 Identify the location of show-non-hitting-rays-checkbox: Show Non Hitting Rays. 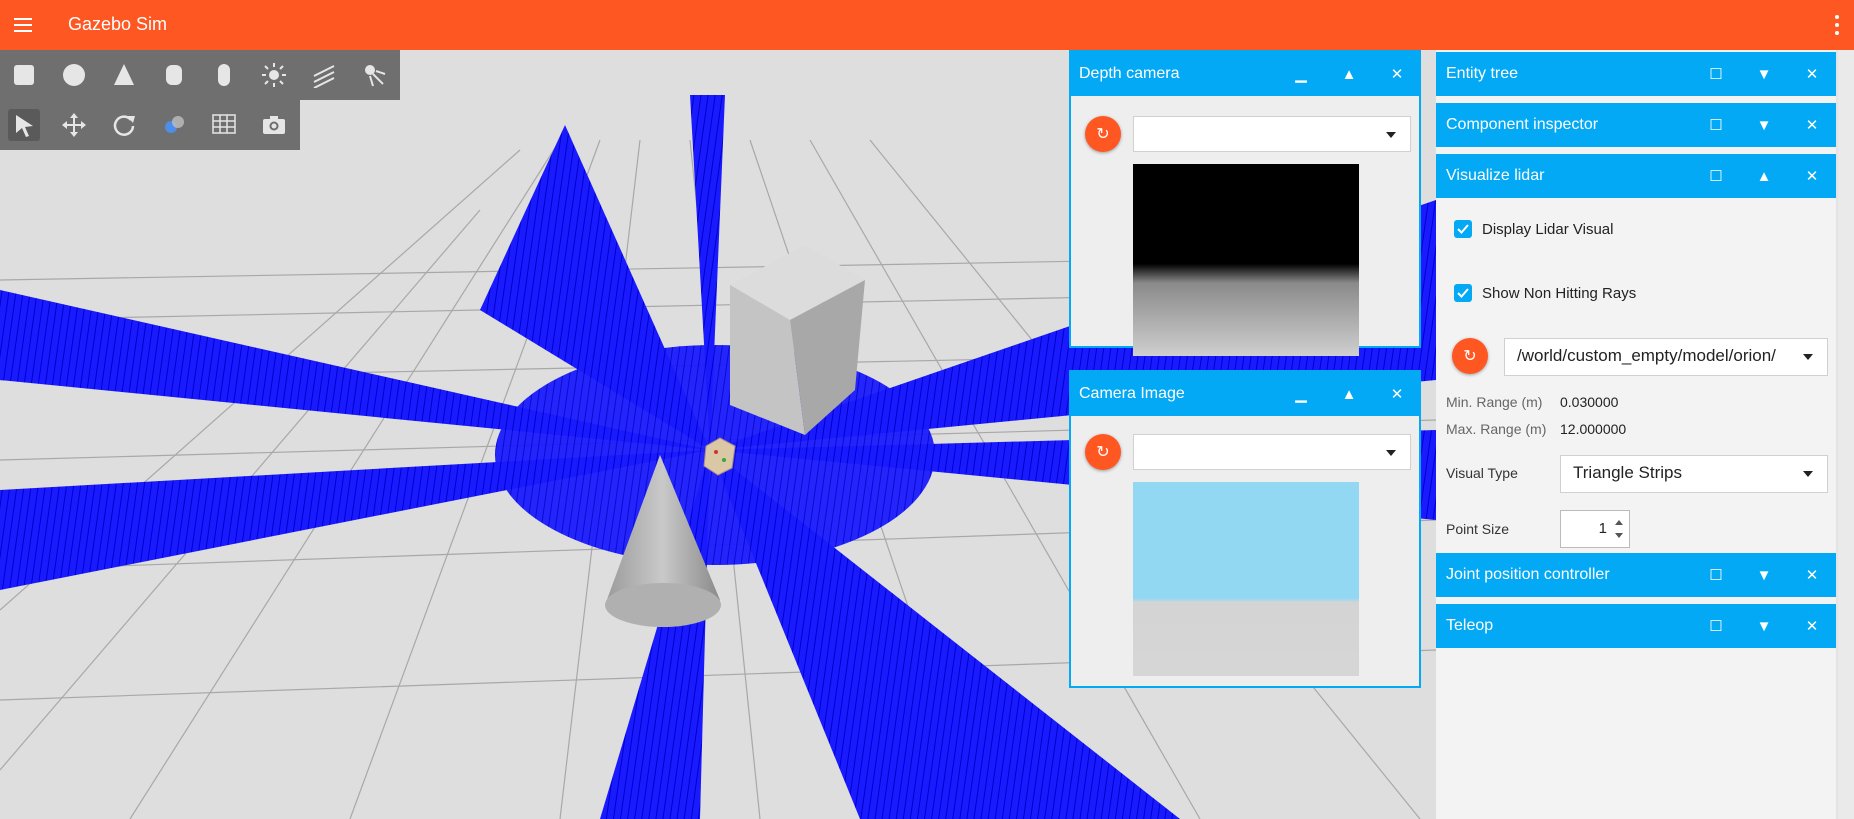
(1545, 293).